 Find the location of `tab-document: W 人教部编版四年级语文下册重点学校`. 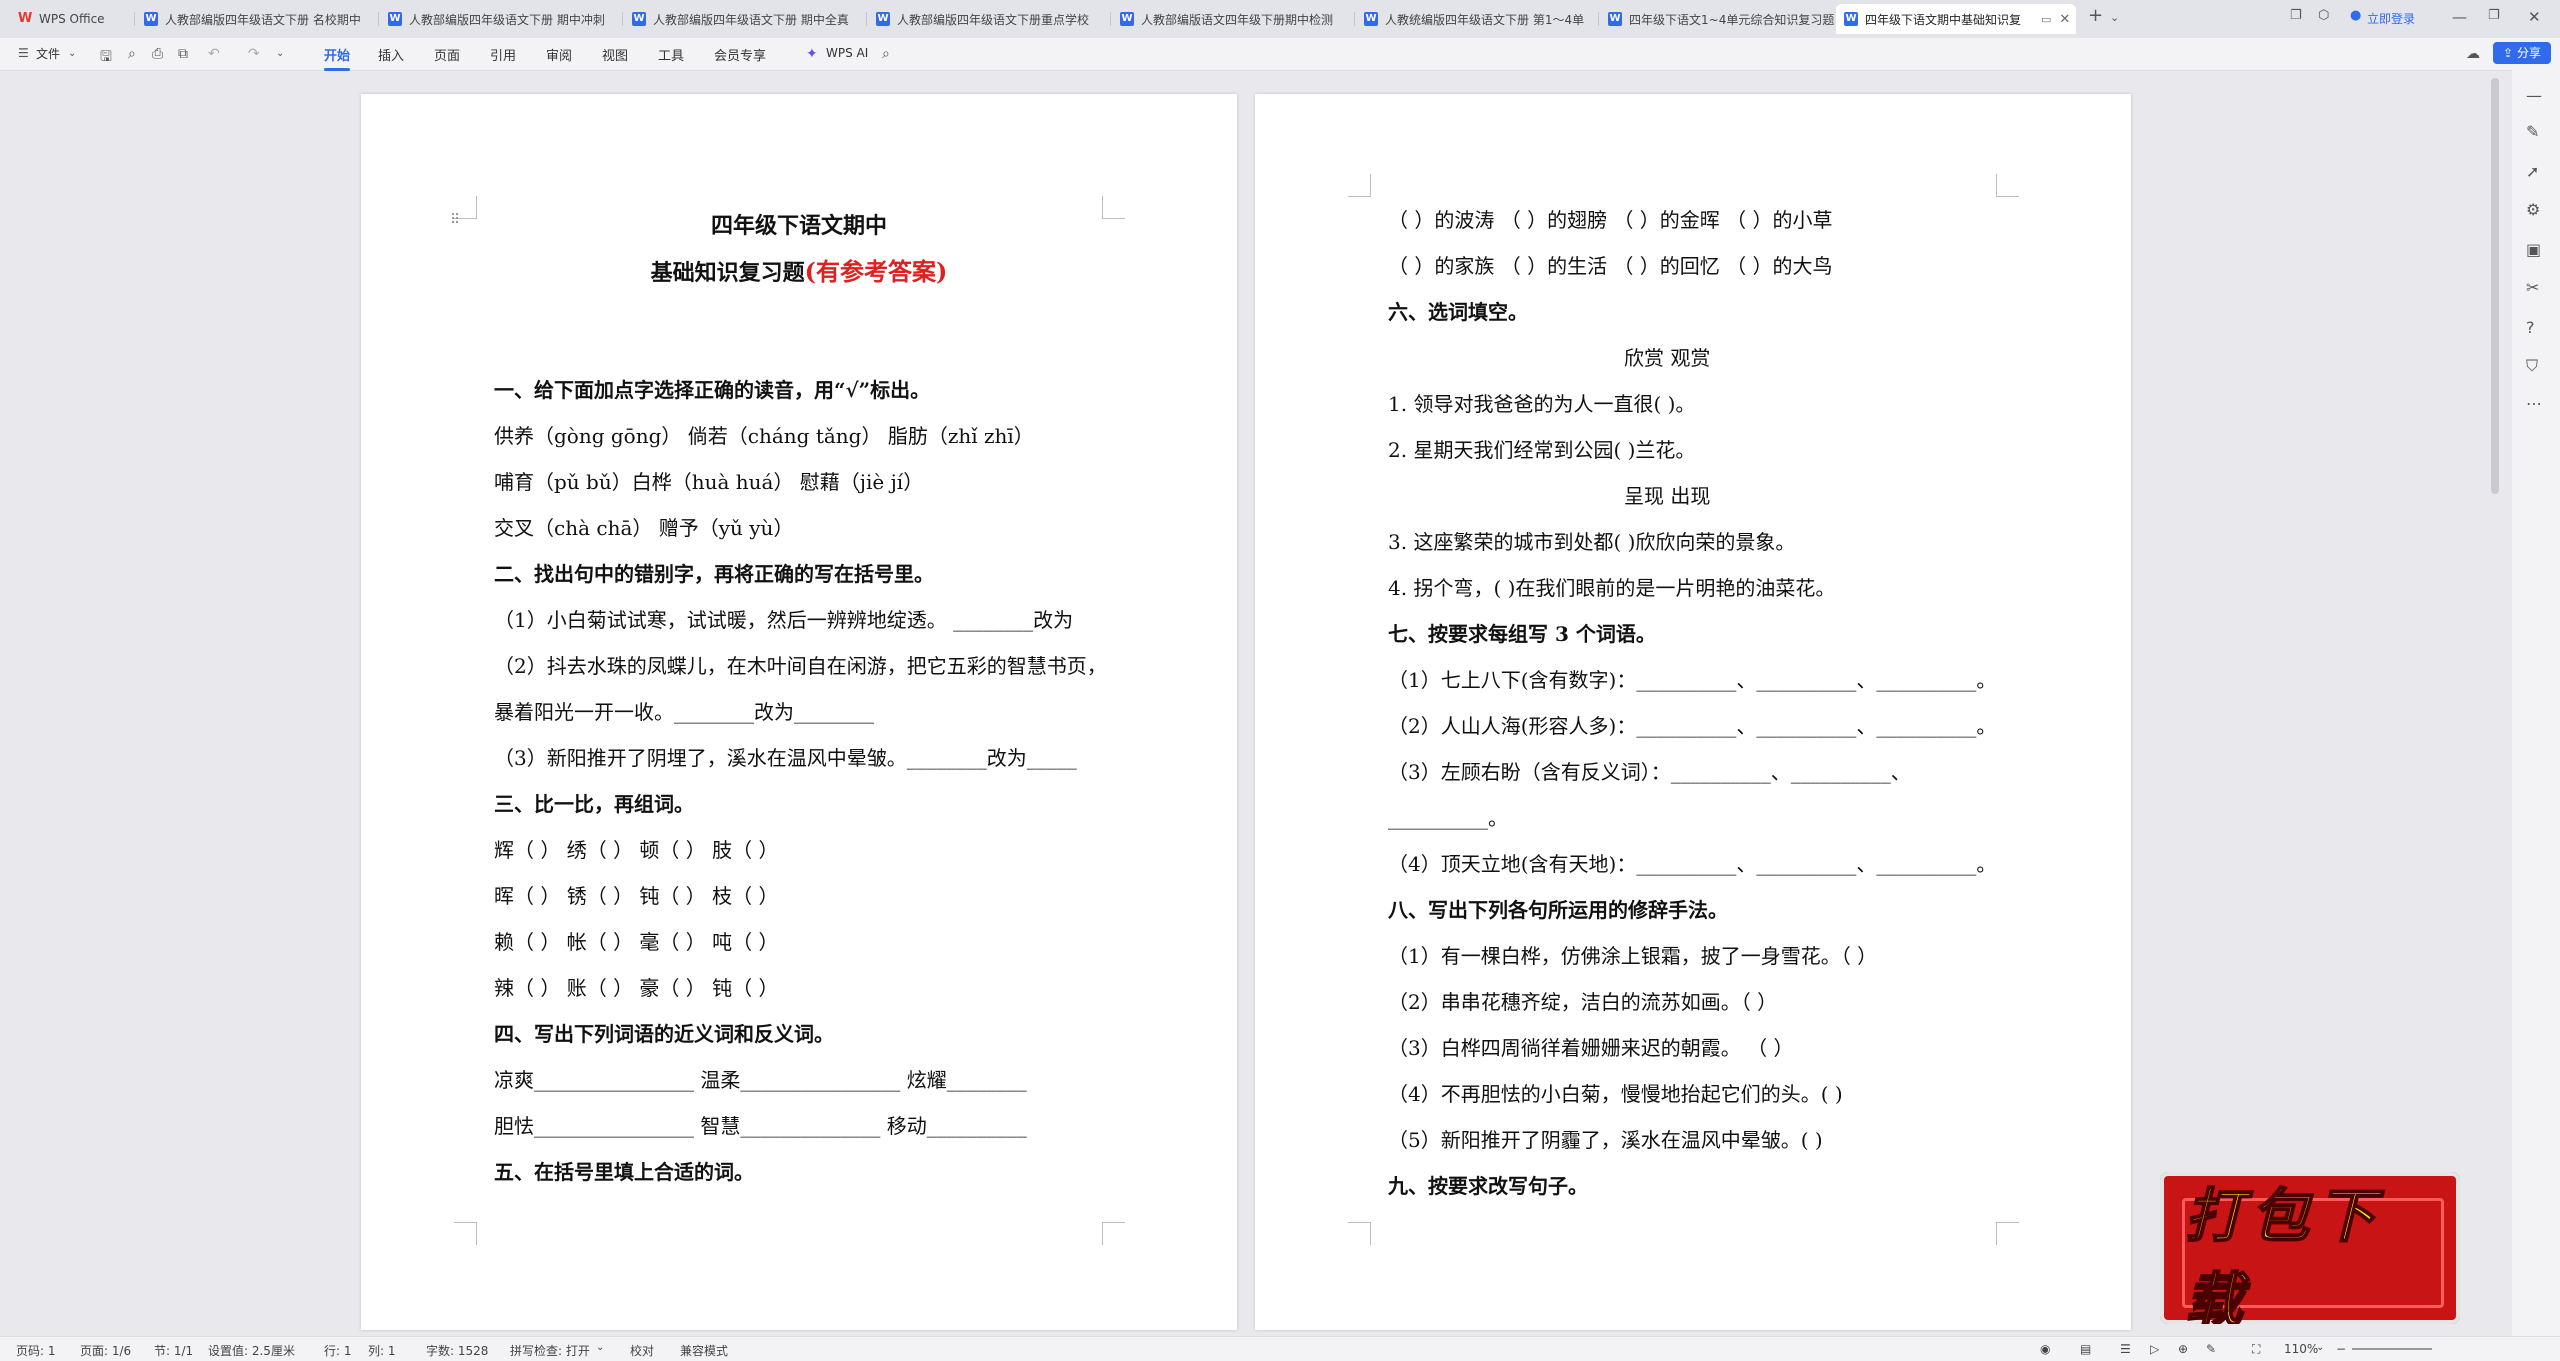

tab-document: W 人教部编版四年级语文下册重点学校 is located at coordinates (988, 19).